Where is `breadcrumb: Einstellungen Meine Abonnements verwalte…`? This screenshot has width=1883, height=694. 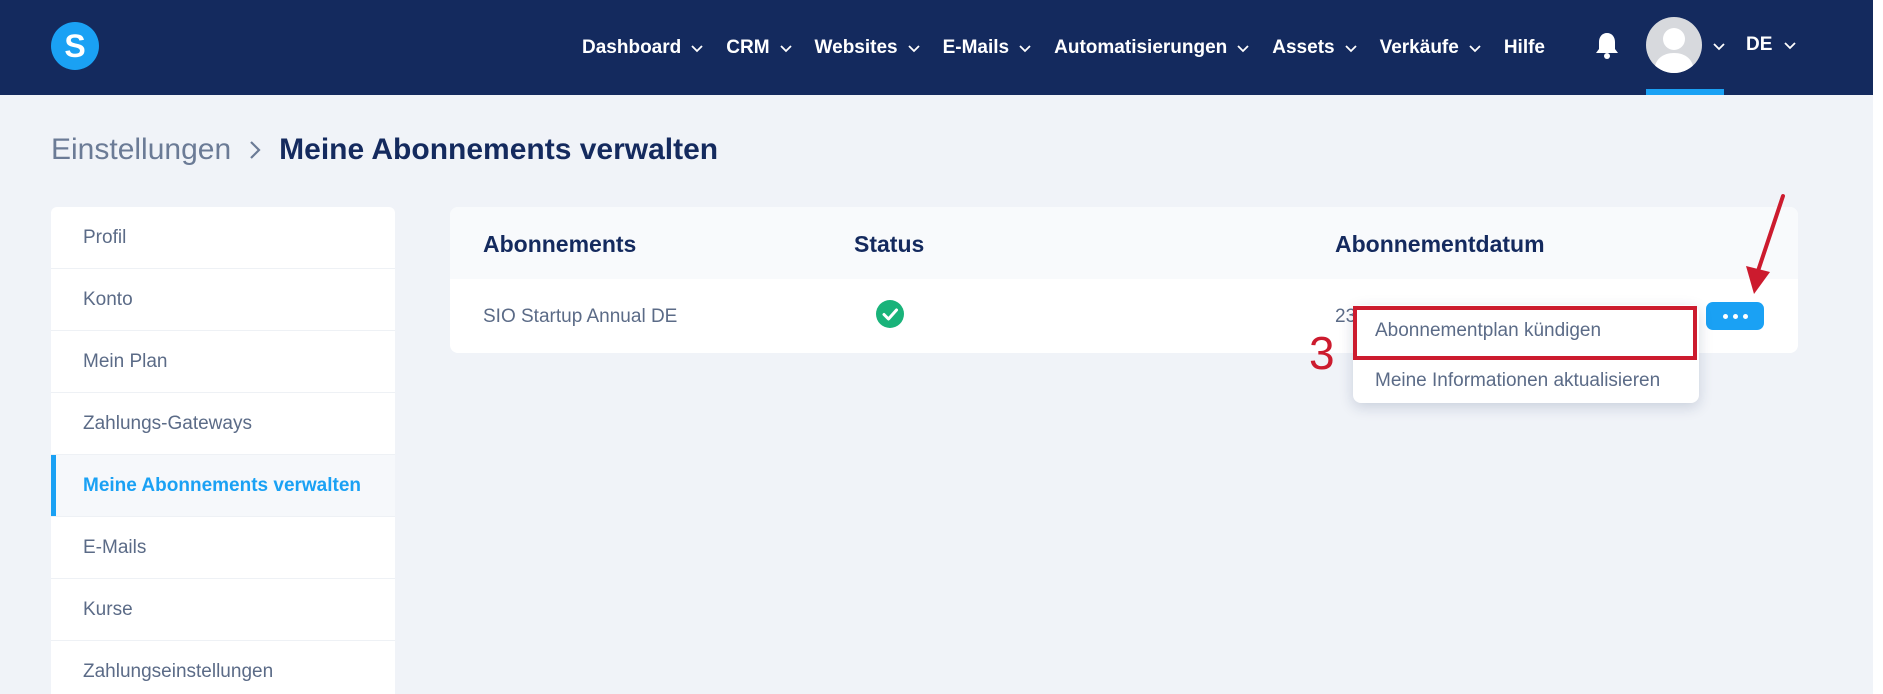 breadcrumb: Einstellungen Meine Abonnements verwalte… is located at coordinates (384, 150).